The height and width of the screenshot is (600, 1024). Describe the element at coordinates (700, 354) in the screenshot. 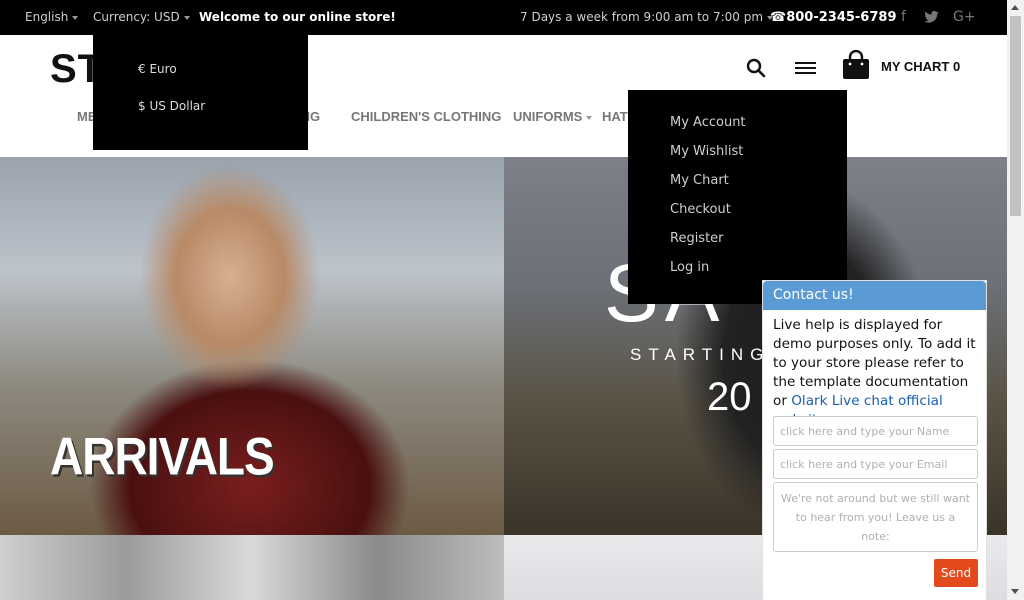

I see `banner-sale-subtitle: STARTING` at that location.